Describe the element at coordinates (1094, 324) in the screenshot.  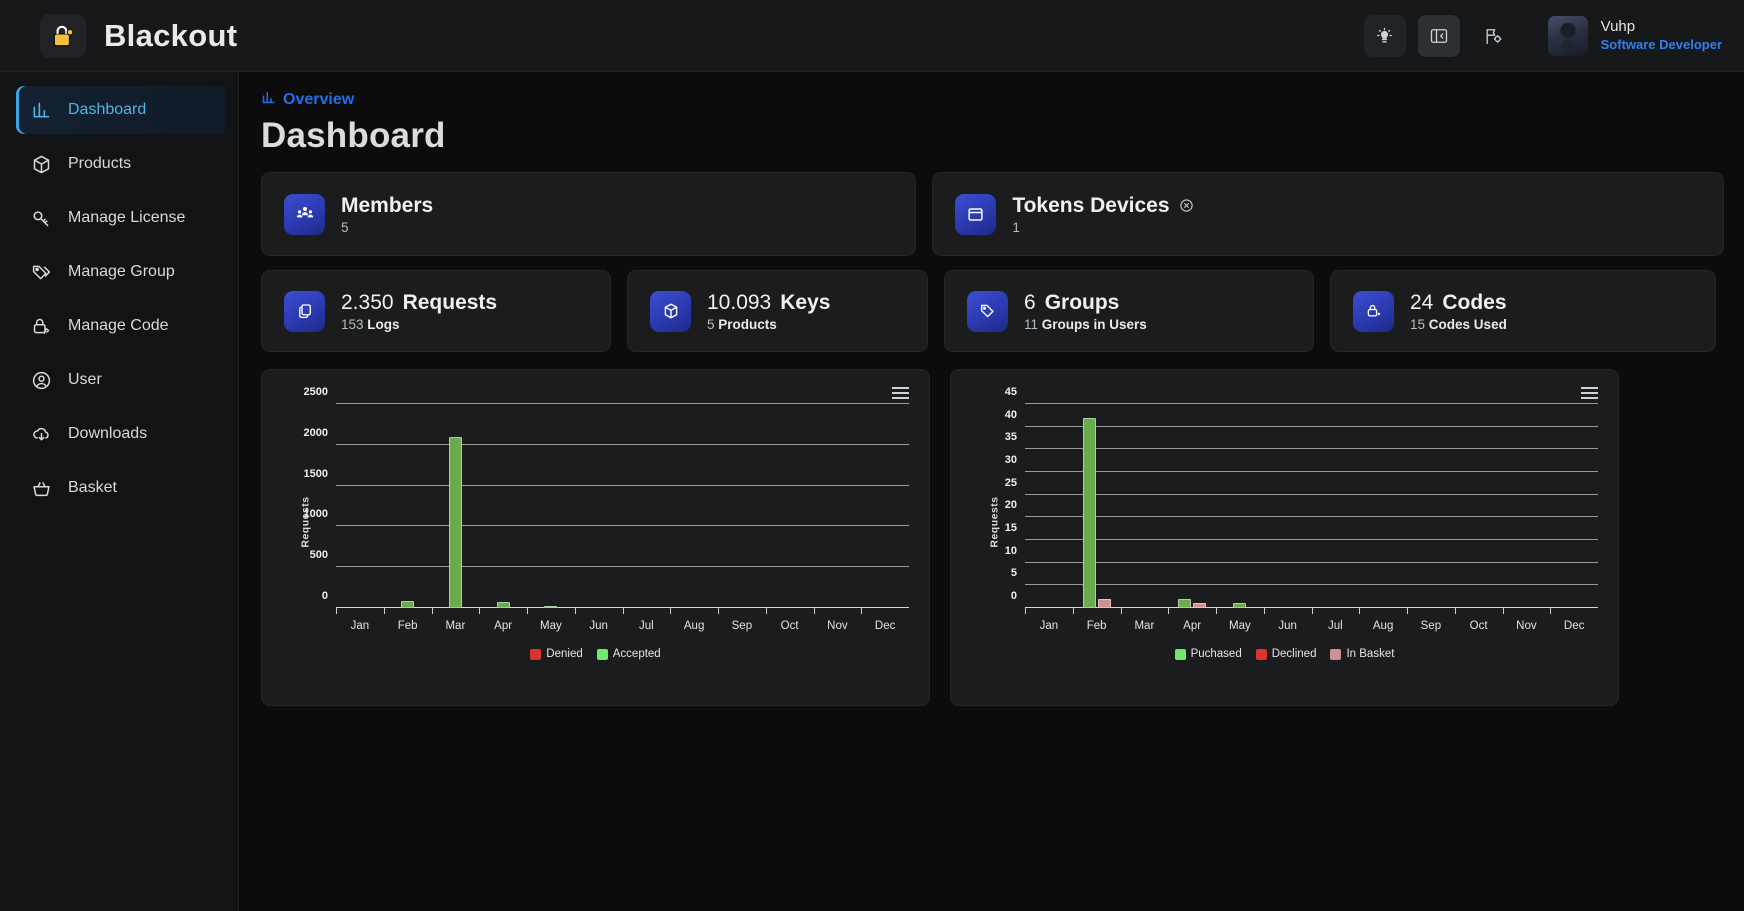
I see `stat-sub-label: Groups in Users` at that location.